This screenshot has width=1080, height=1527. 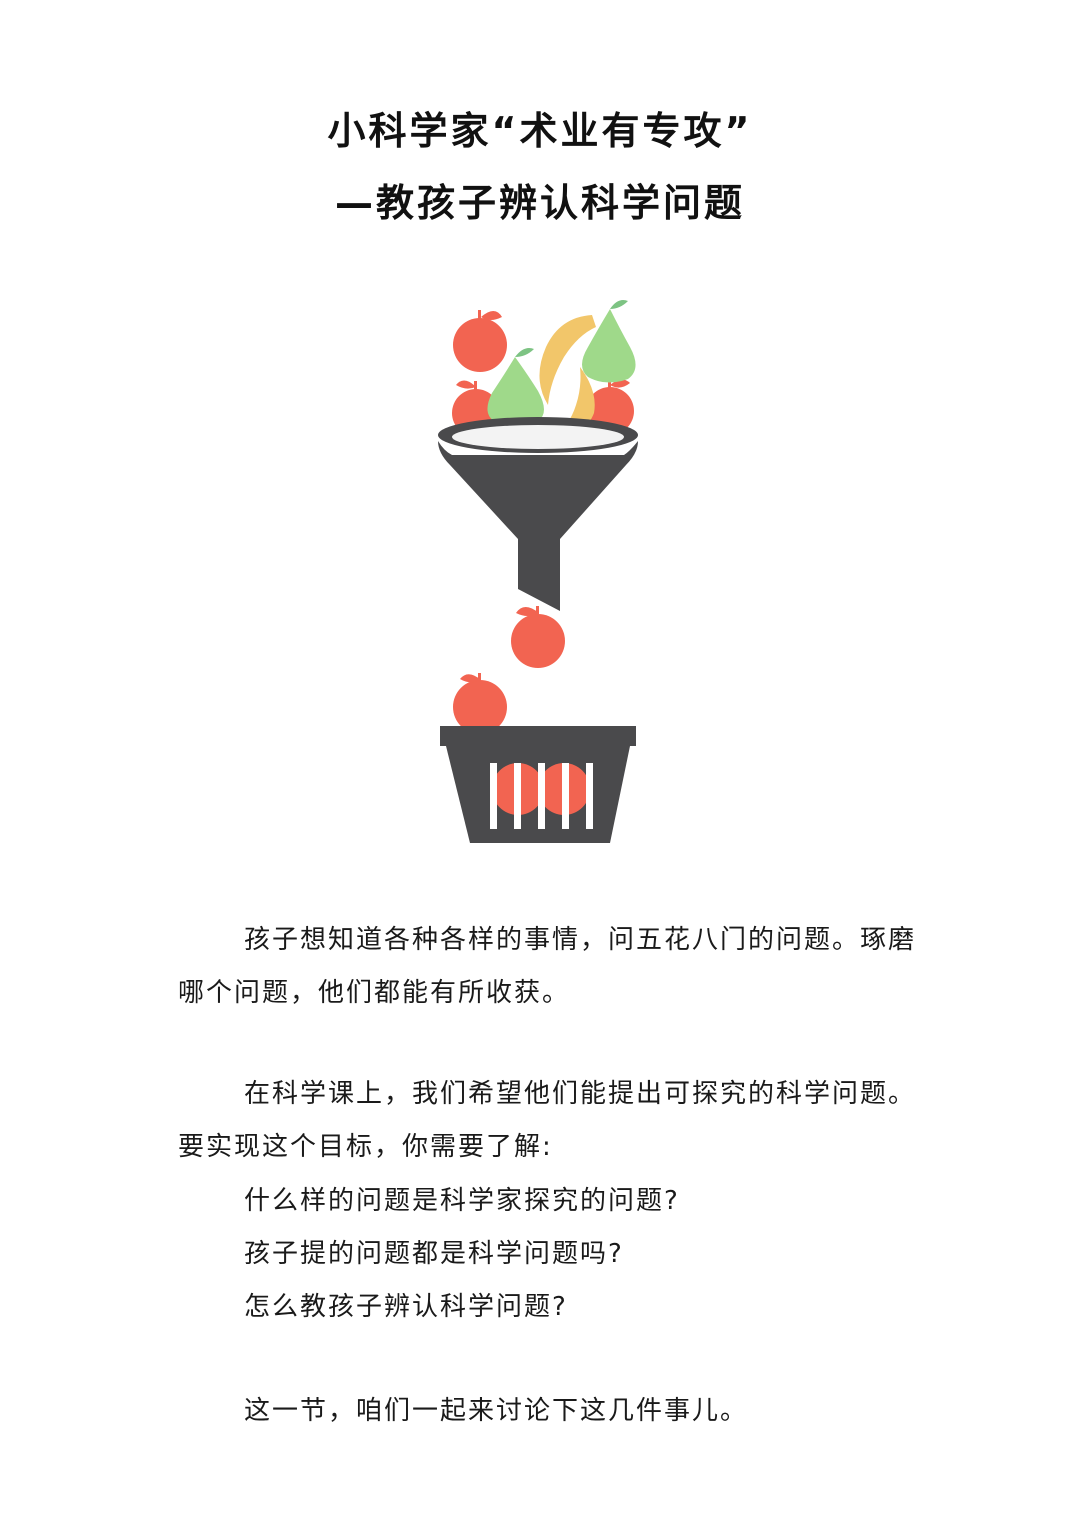 I want to click on page-title: 小科学家“术业有专攻”, so click(x=540, y=131).